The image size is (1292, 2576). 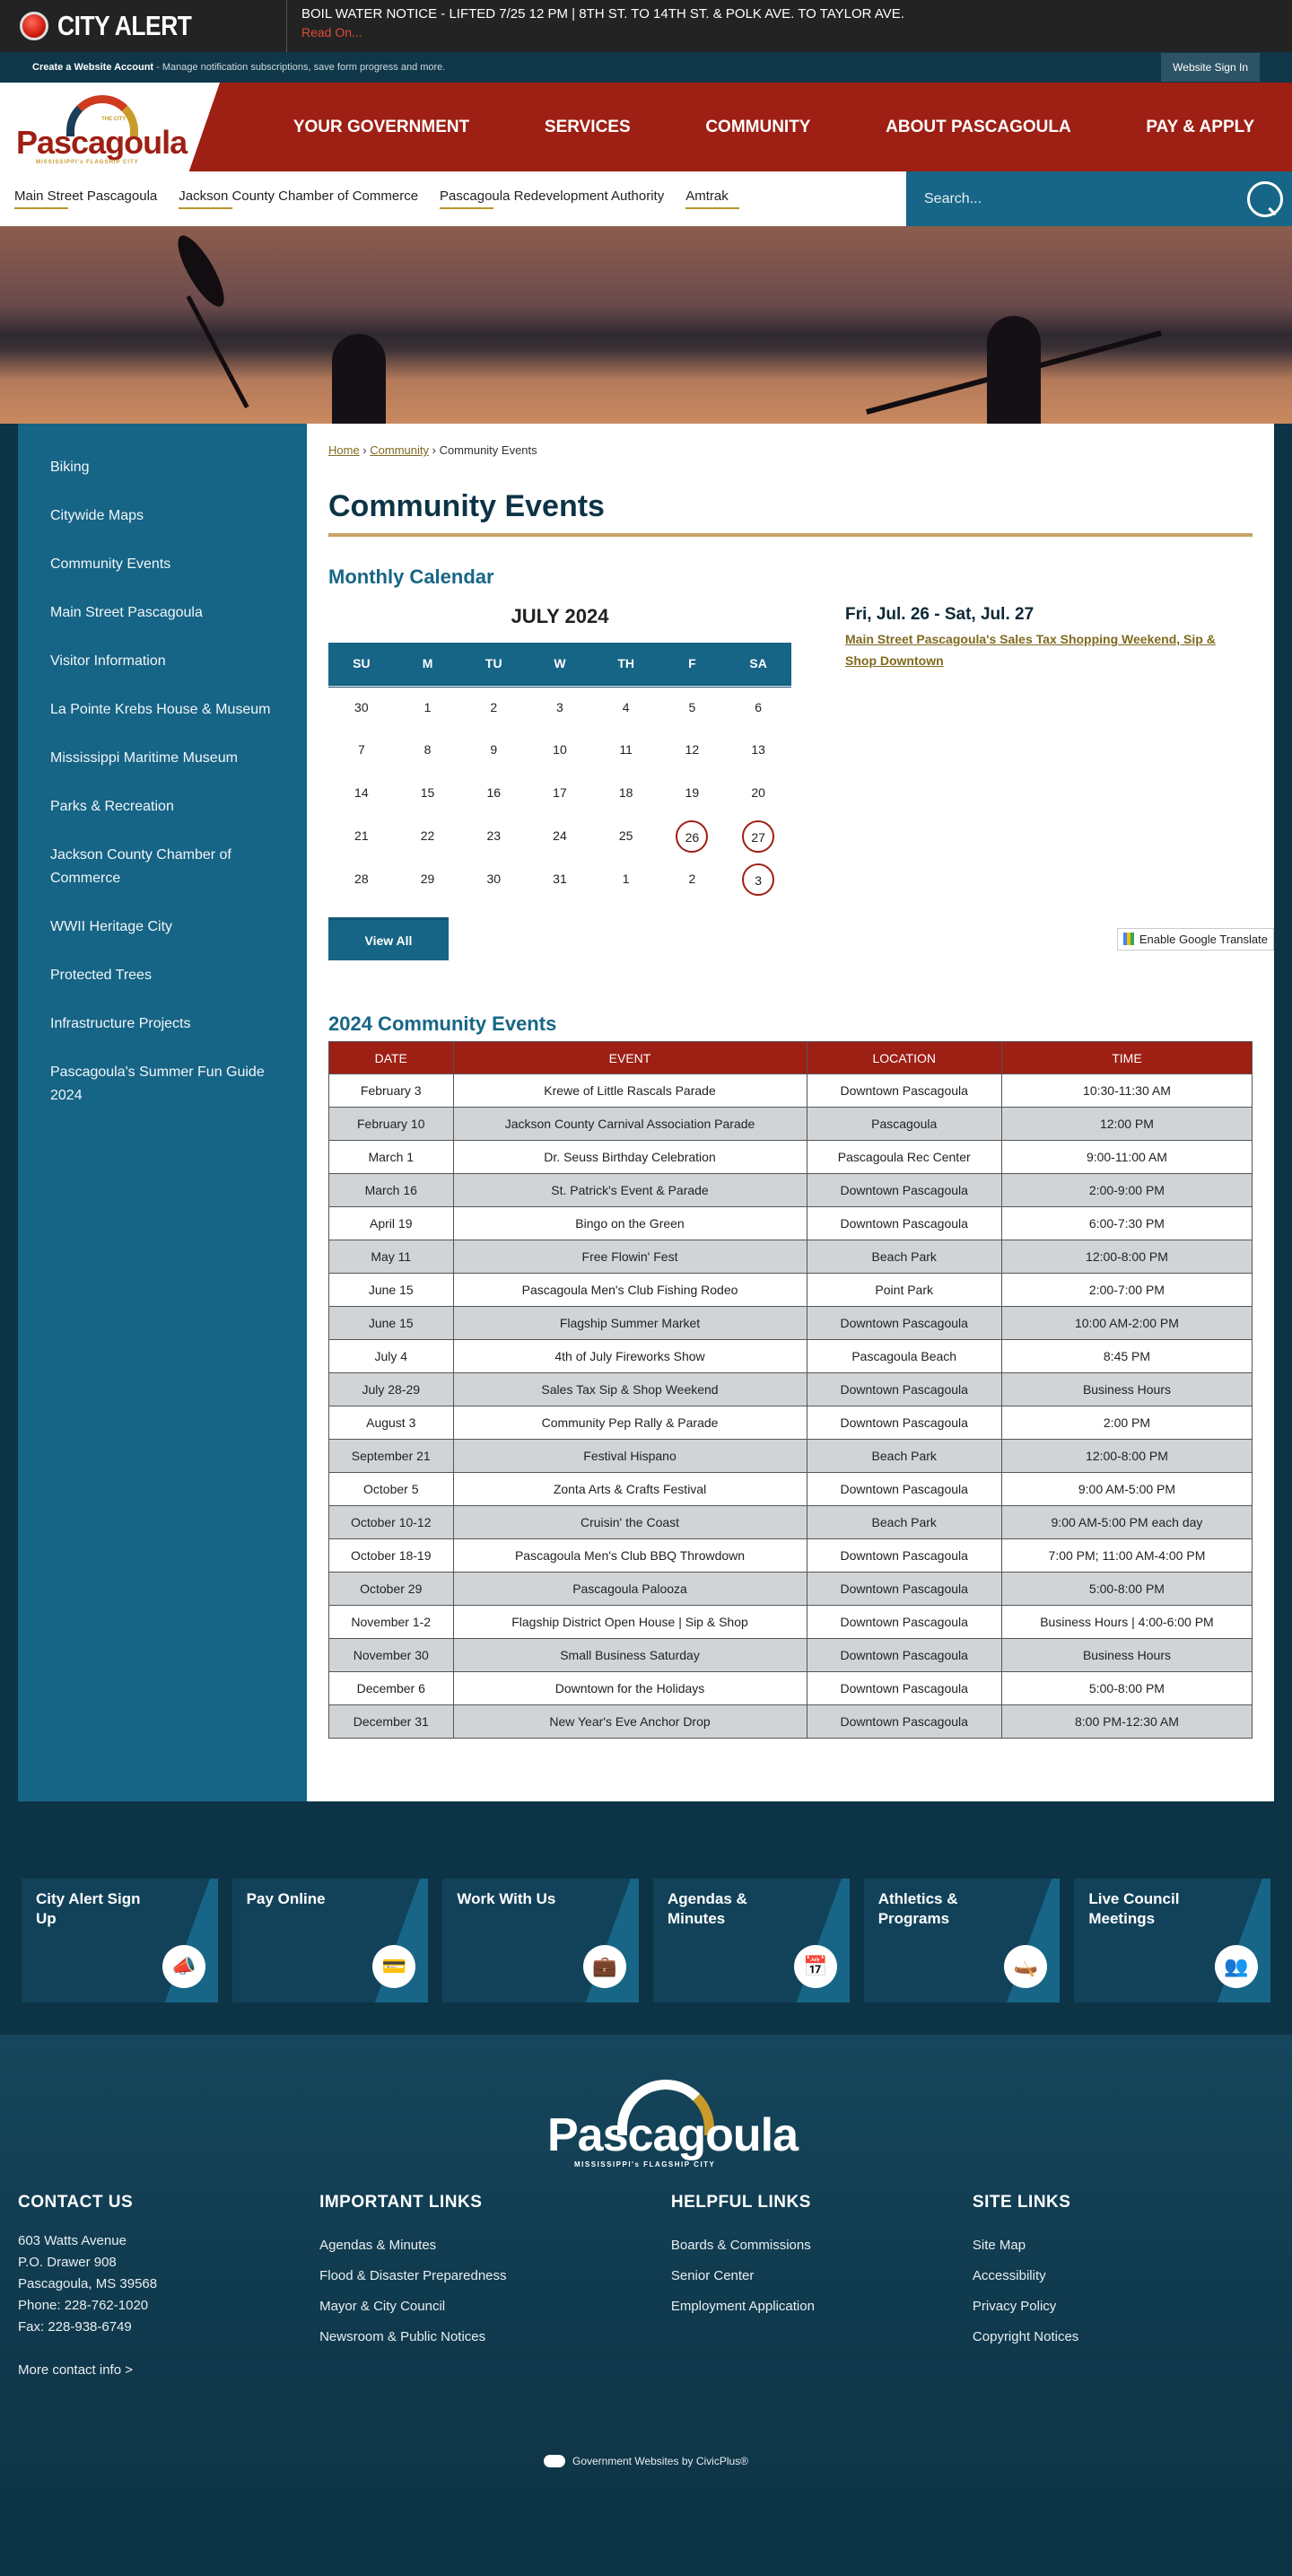 What do you see at coordinates (758, 836) in the screenshot?
I see `calendar-event-day: 27` at bounding box center [758, 836].